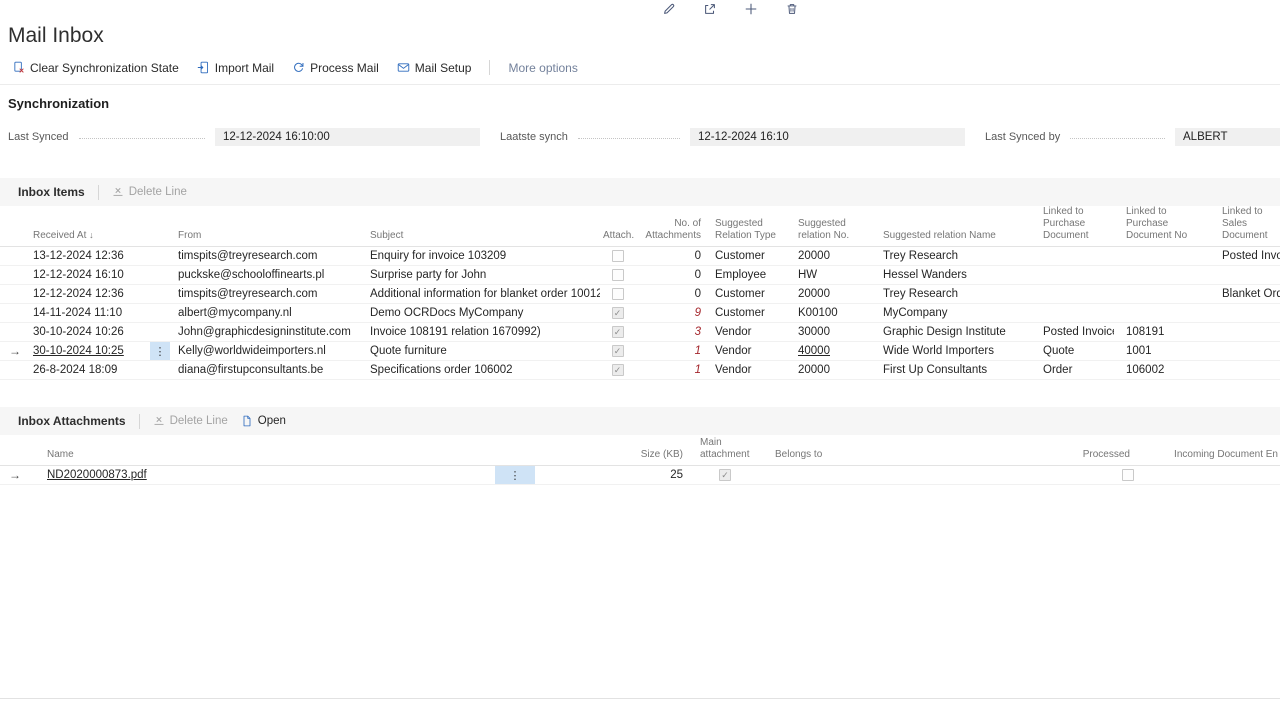  Describe the element at coordinates (828, 275) in the screenshot. I see `relation-no-cell: HW` at that location.